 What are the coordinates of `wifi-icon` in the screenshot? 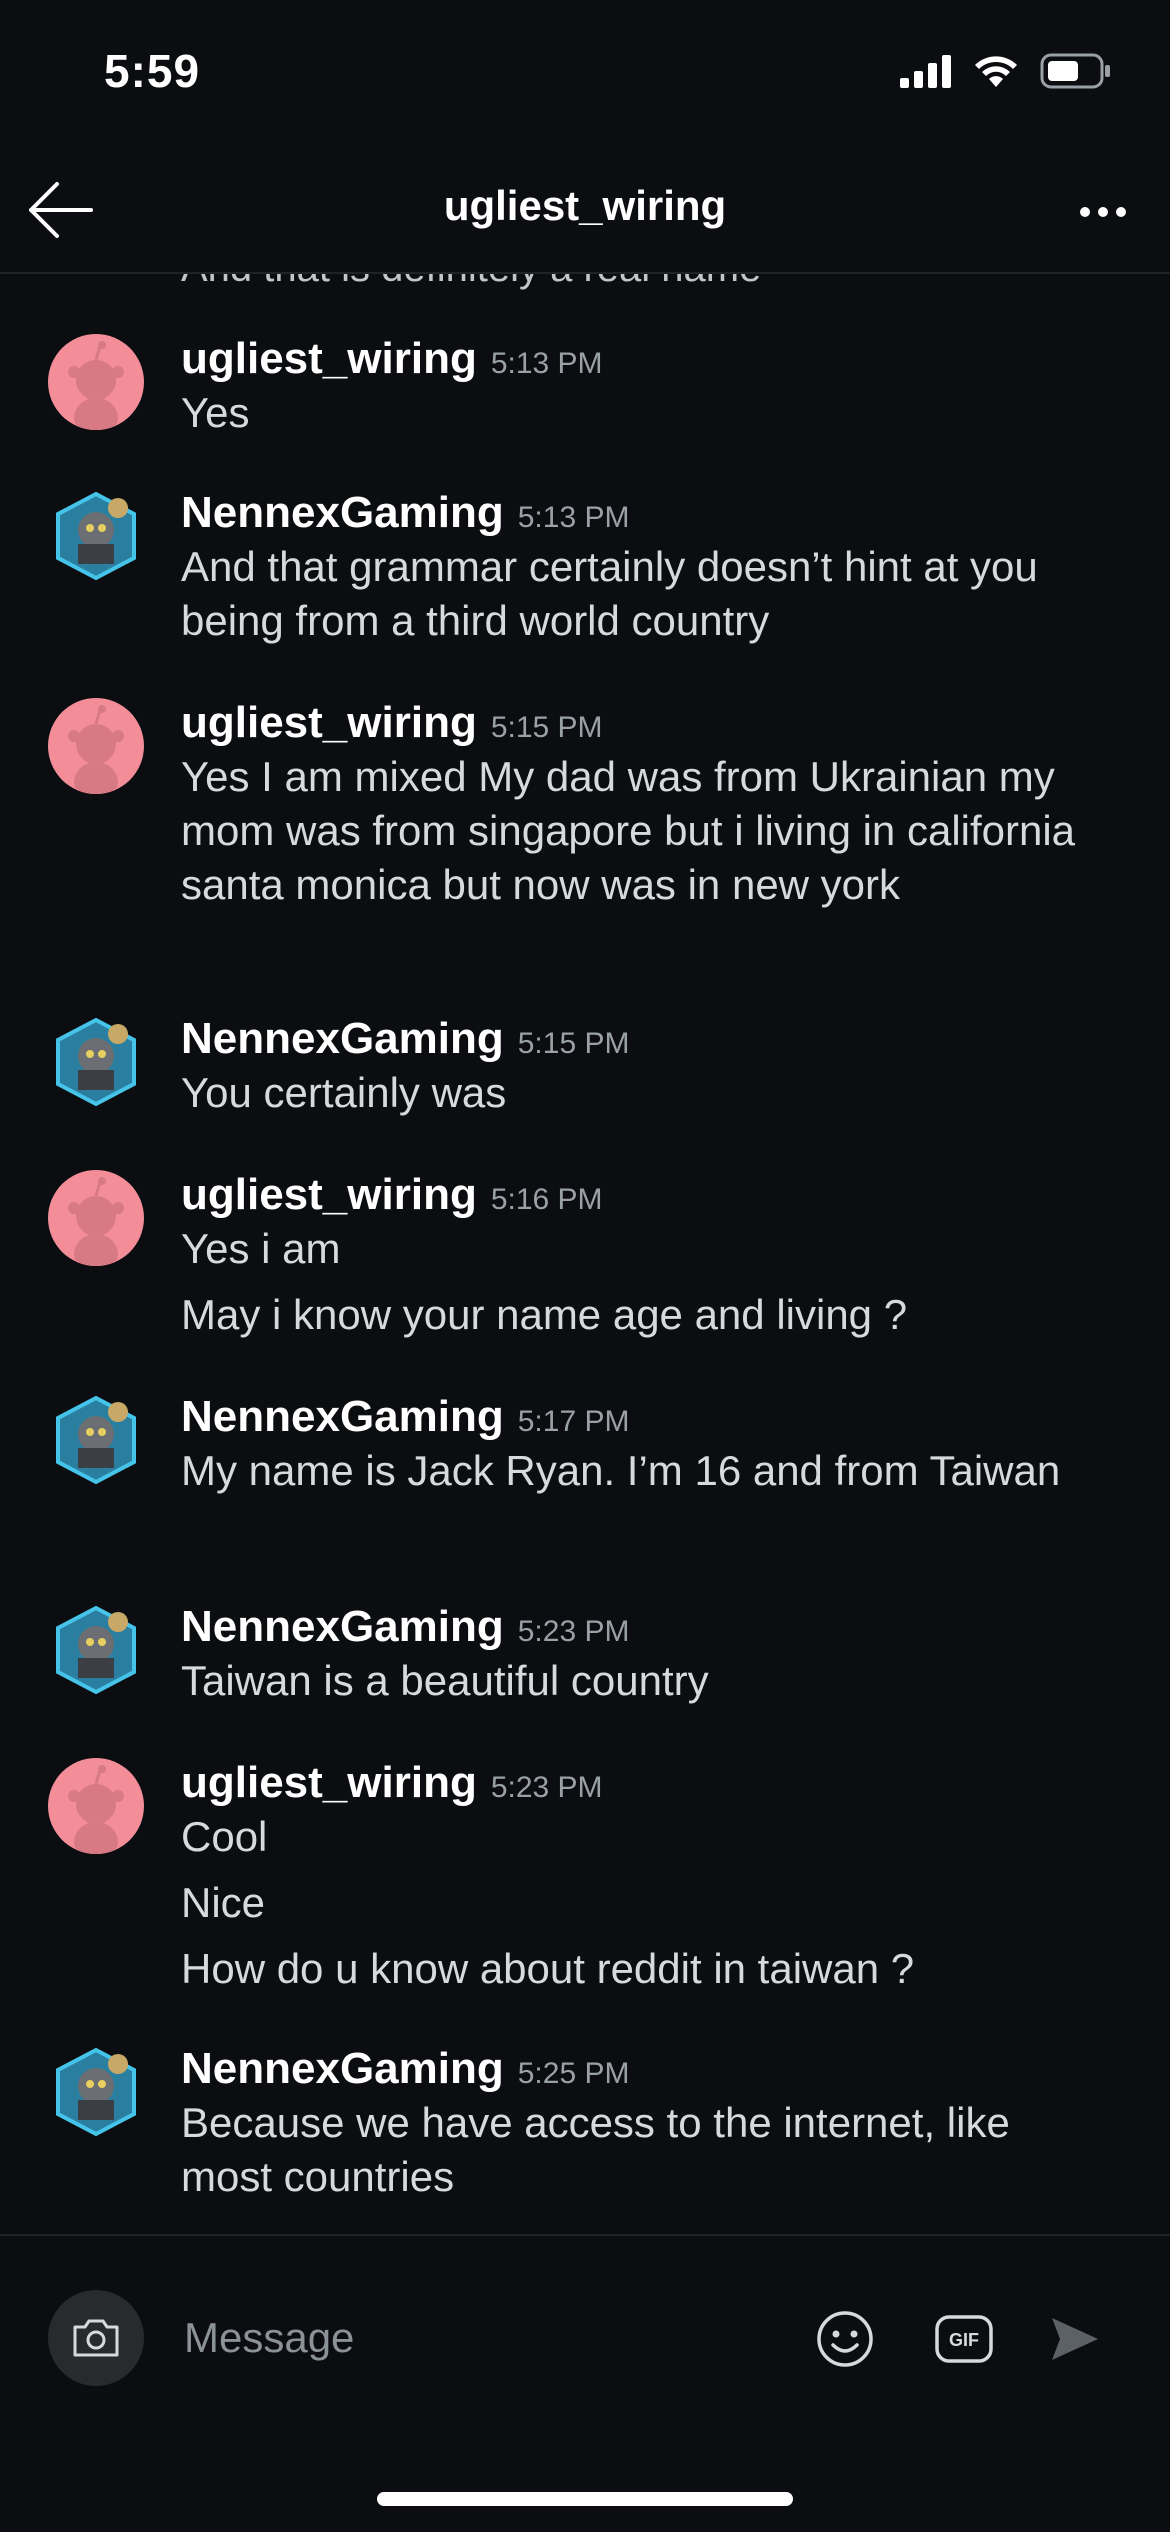 It's located at (996, 71).